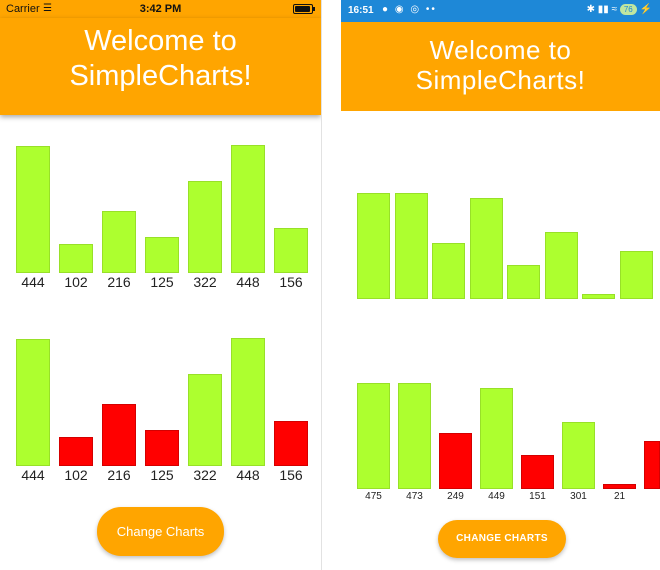  What do you see at coordinates (578, 496) in the screenshot?
I see `bar-value-label: 301` at bounding box center [578, 496].